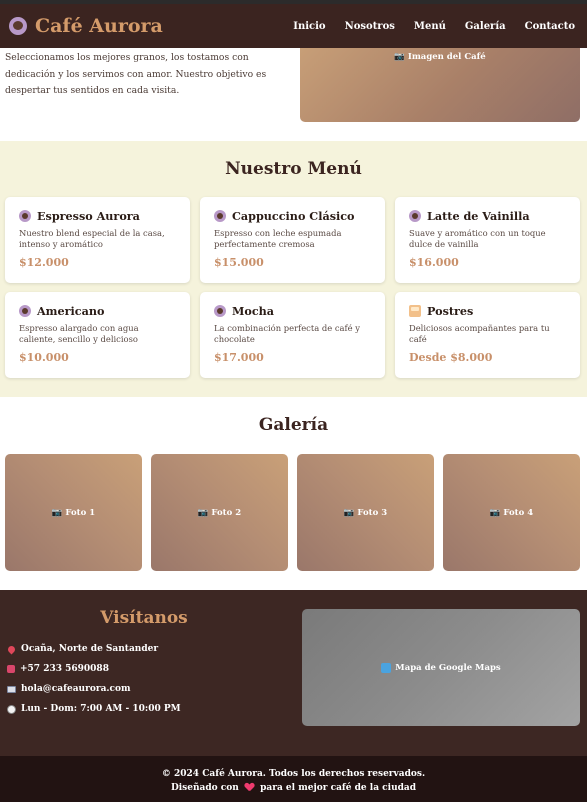  Describe the element at coordinates (204, 788) in the screenshot. I see `footer-credit-prefix: Diseñado con` at that location.